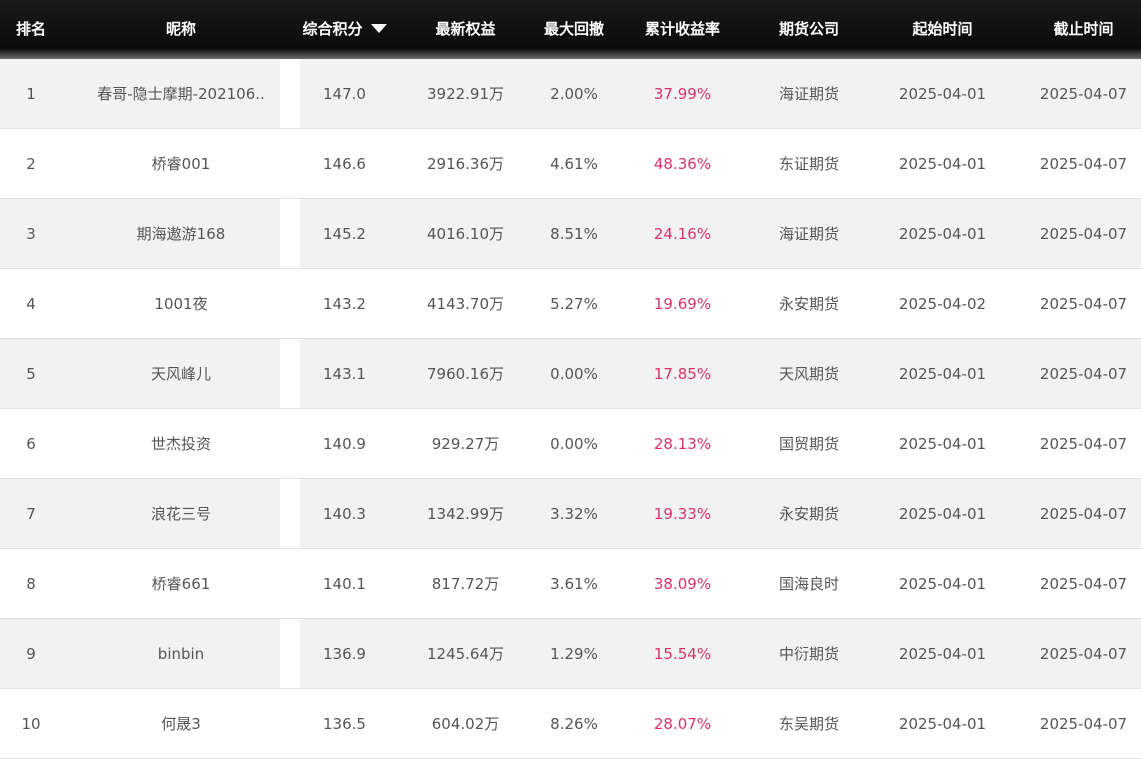 Image resolution: width=1141 pixels, height=759 pixels. I want to click on nickname-link: 桥睿661, so click(181, 583).